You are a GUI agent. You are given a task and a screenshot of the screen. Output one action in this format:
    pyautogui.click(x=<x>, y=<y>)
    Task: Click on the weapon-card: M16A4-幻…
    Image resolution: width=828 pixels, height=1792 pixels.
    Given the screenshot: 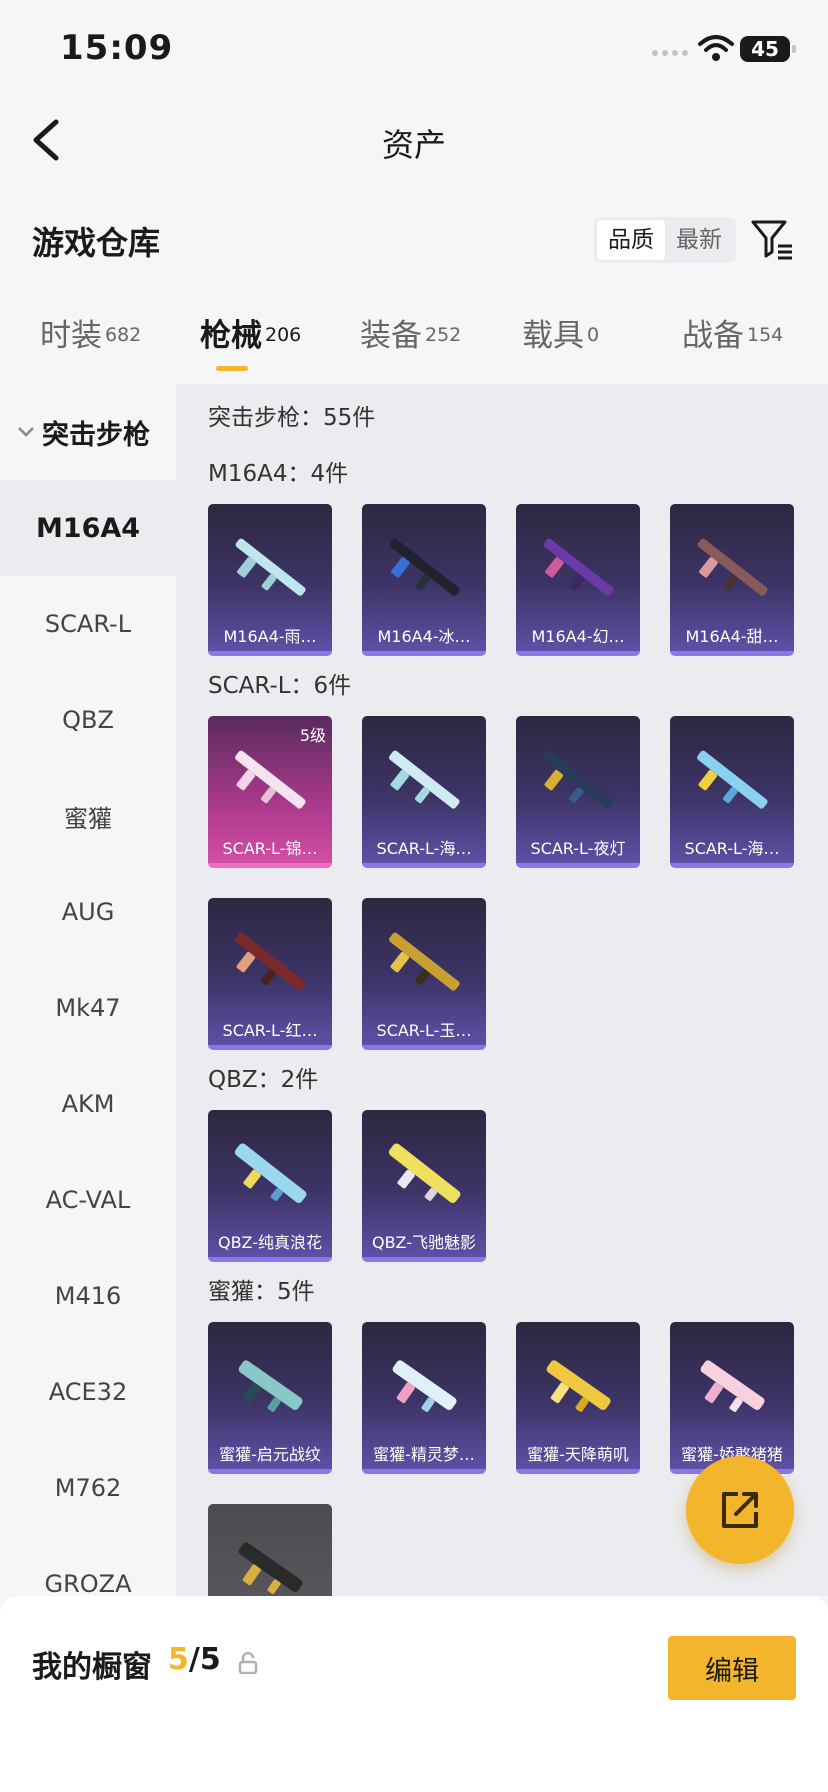 What is the action you would take?
    pyautogui.click(x=578, y=580)
    